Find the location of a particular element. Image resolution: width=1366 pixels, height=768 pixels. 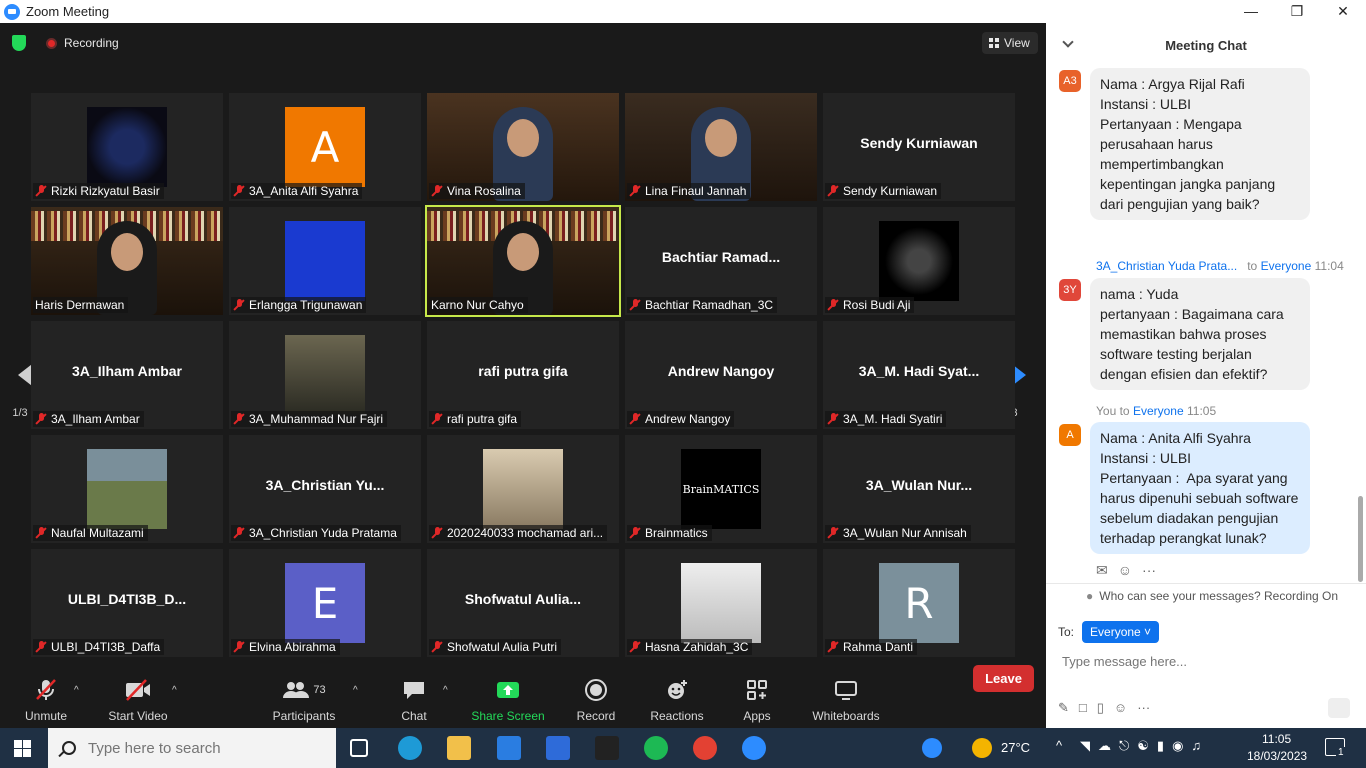

chat-options-caret-icon: ^ is located at coordinates (445, 690).